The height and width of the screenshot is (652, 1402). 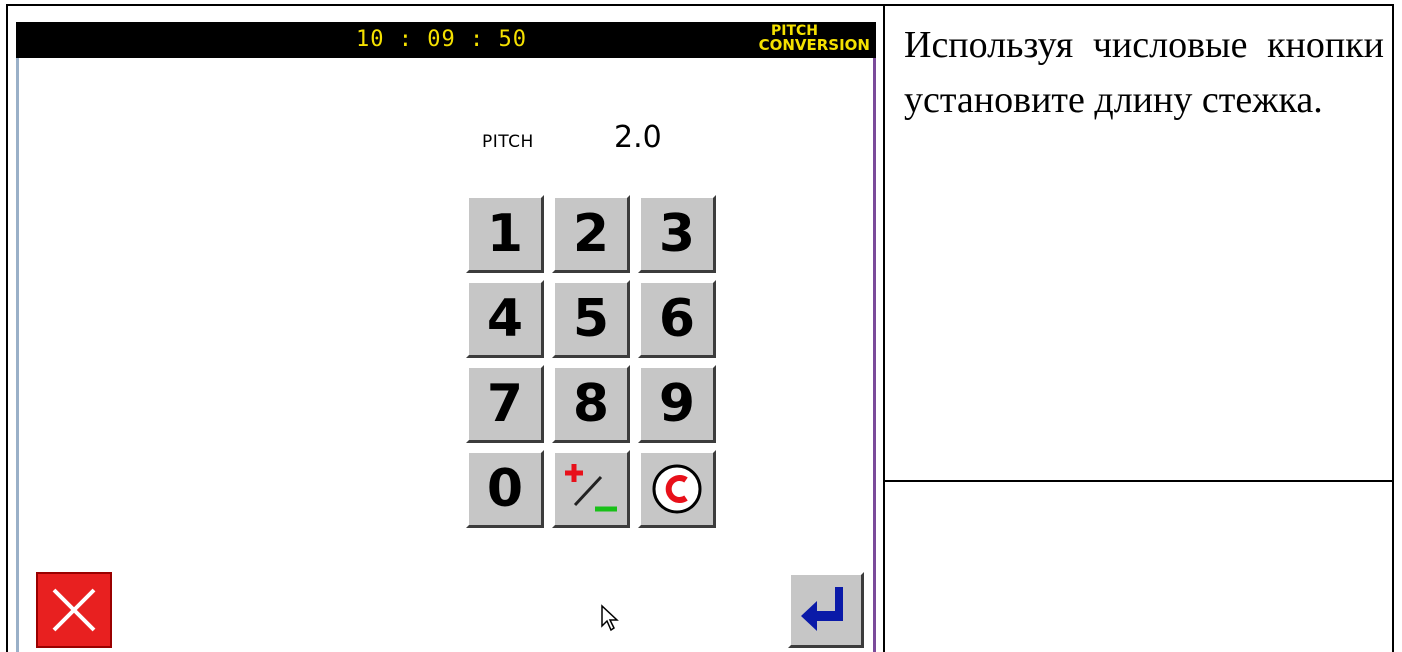 I want to click on table-row-divider, so click(x=1139, y=481).